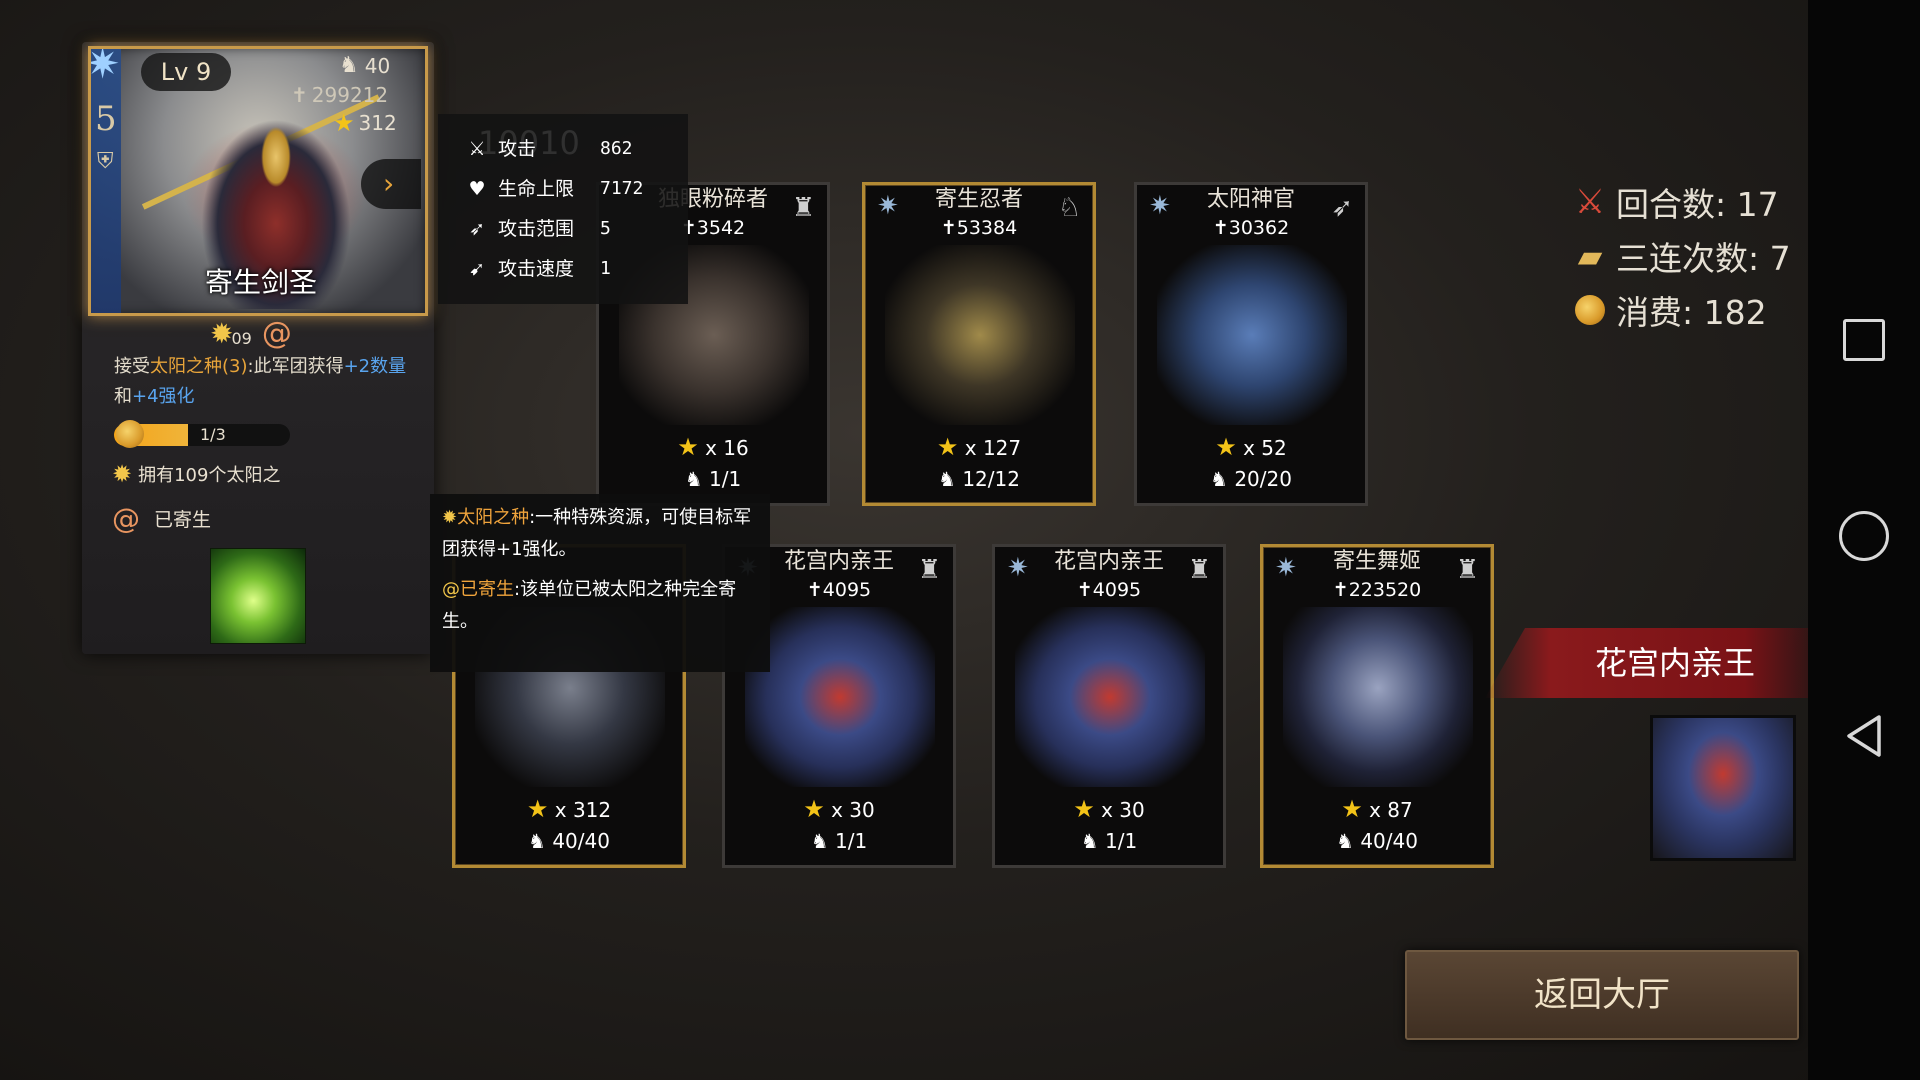  I want to click on speed-icon: ➹, so click(477, 269).